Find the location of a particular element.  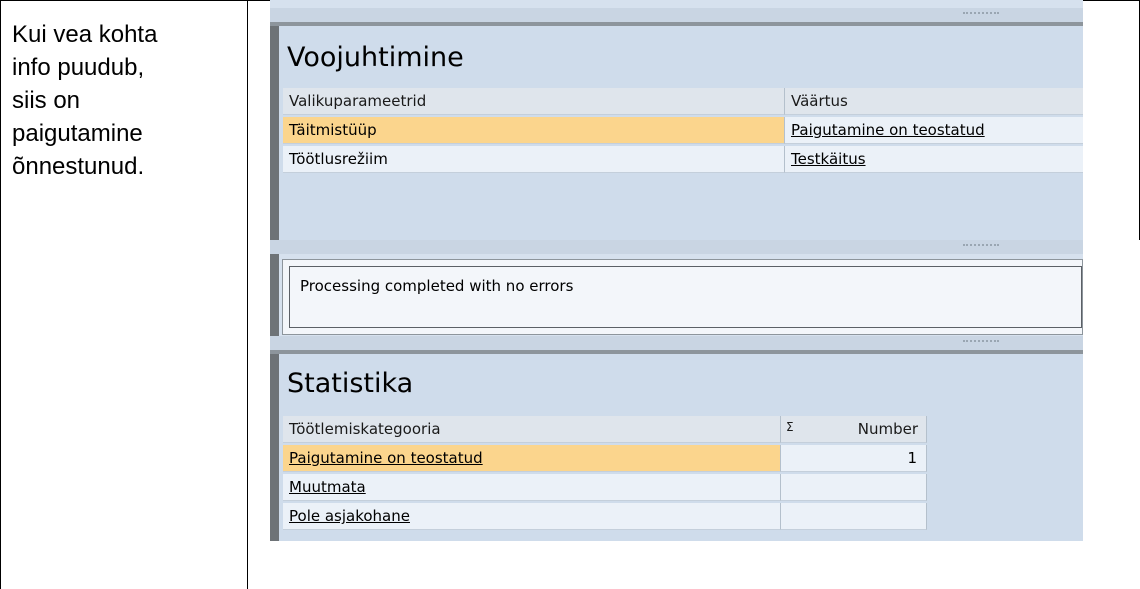

sum-icon: Σ is located at coordinates (790, 427).